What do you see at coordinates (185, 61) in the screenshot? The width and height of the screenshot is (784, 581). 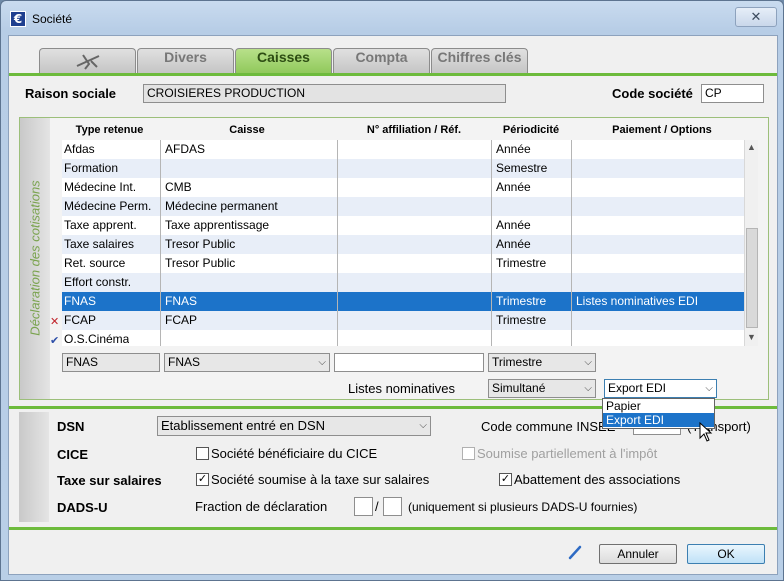 I see `tab-divers: Divers` at bounding box center [185, 61].